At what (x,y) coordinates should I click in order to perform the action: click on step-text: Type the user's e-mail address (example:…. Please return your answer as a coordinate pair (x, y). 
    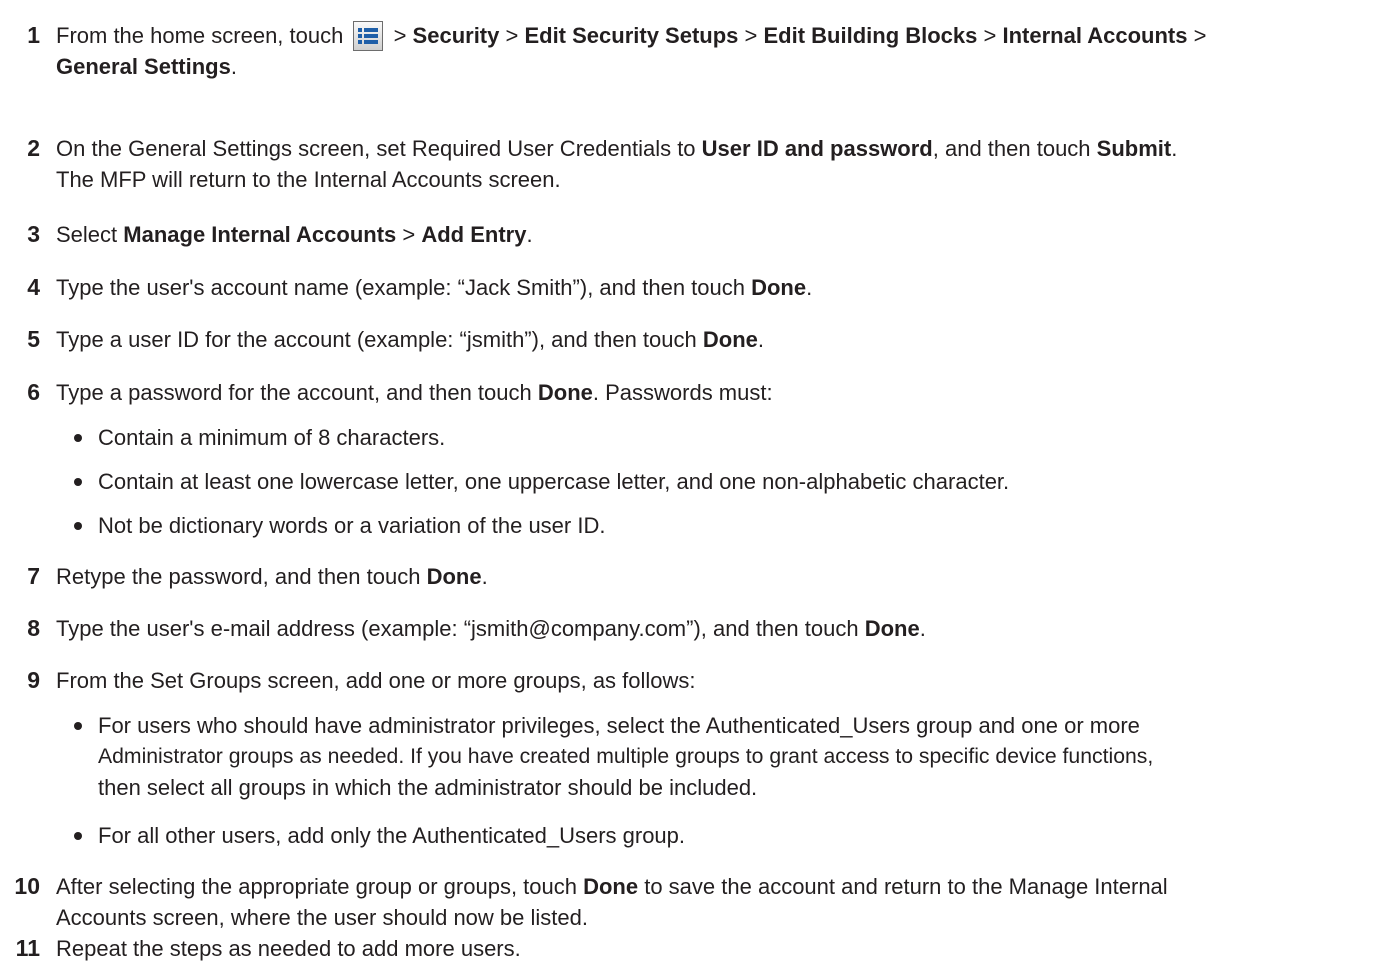
    Looking at the image, I should click on (491, 628).